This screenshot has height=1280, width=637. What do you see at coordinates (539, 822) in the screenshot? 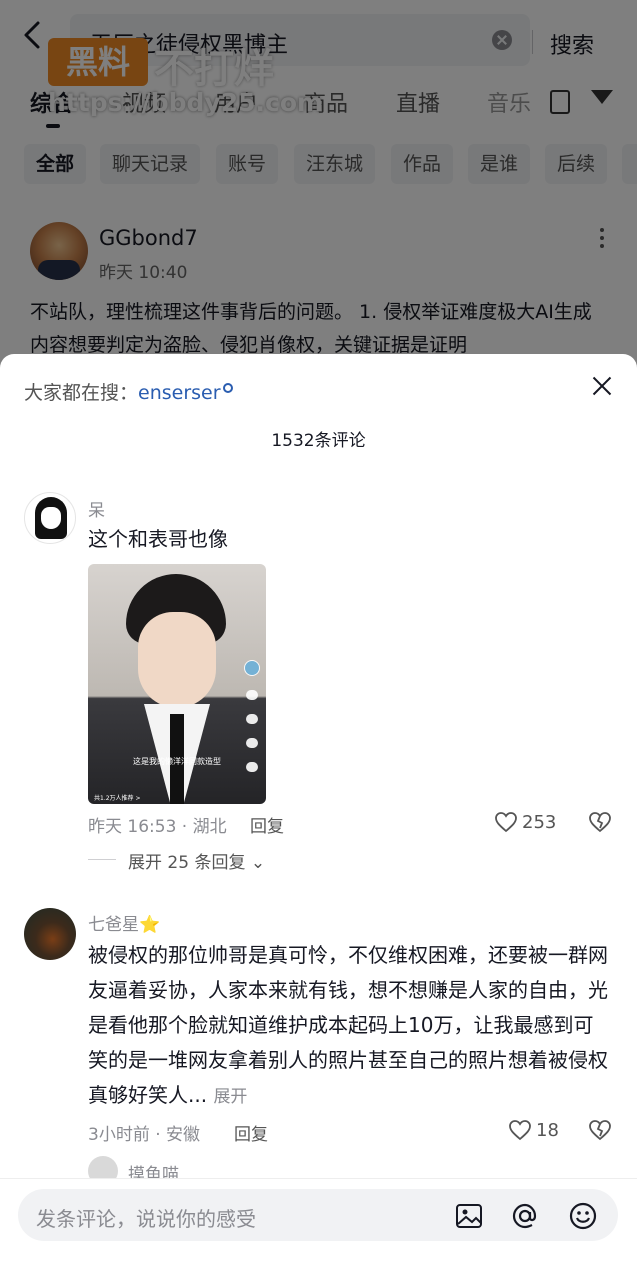
I see `like-count: 253` at bounding box center [539, 822].